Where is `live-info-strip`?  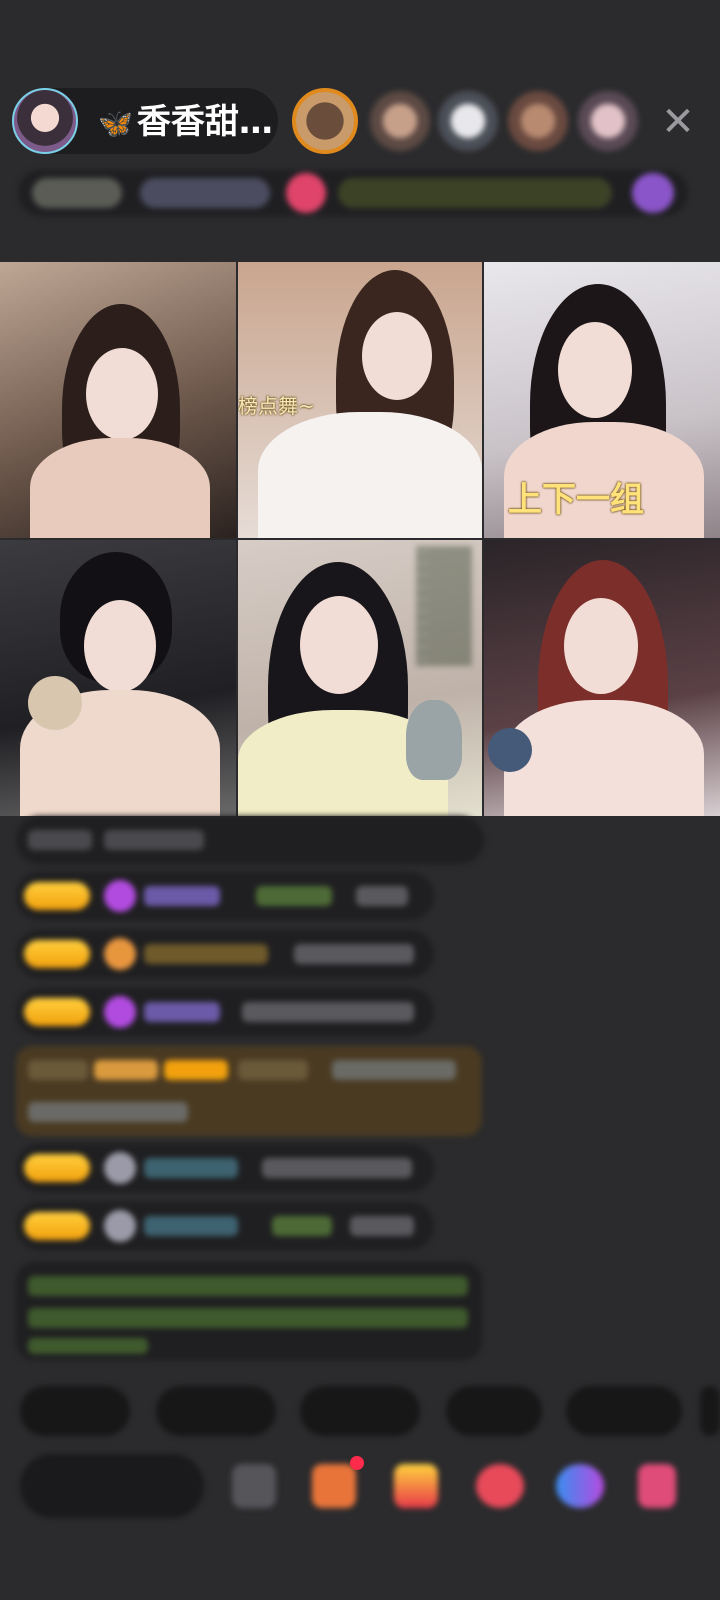
live-info-strip is located at coordinates (353, 193).